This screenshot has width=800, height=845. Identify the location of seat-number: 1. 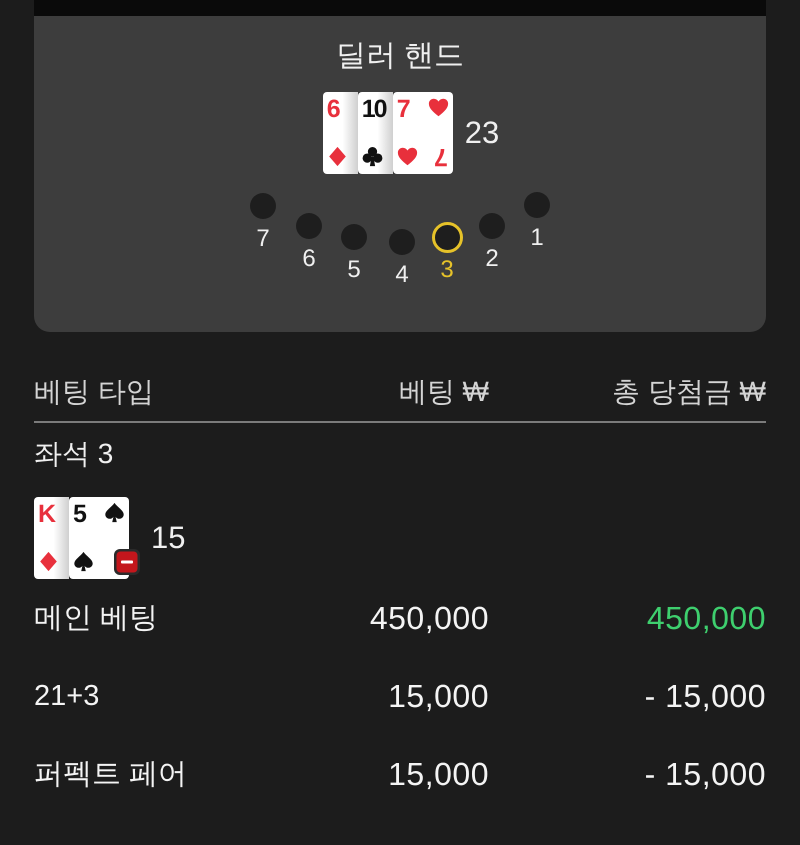
(537, 238).